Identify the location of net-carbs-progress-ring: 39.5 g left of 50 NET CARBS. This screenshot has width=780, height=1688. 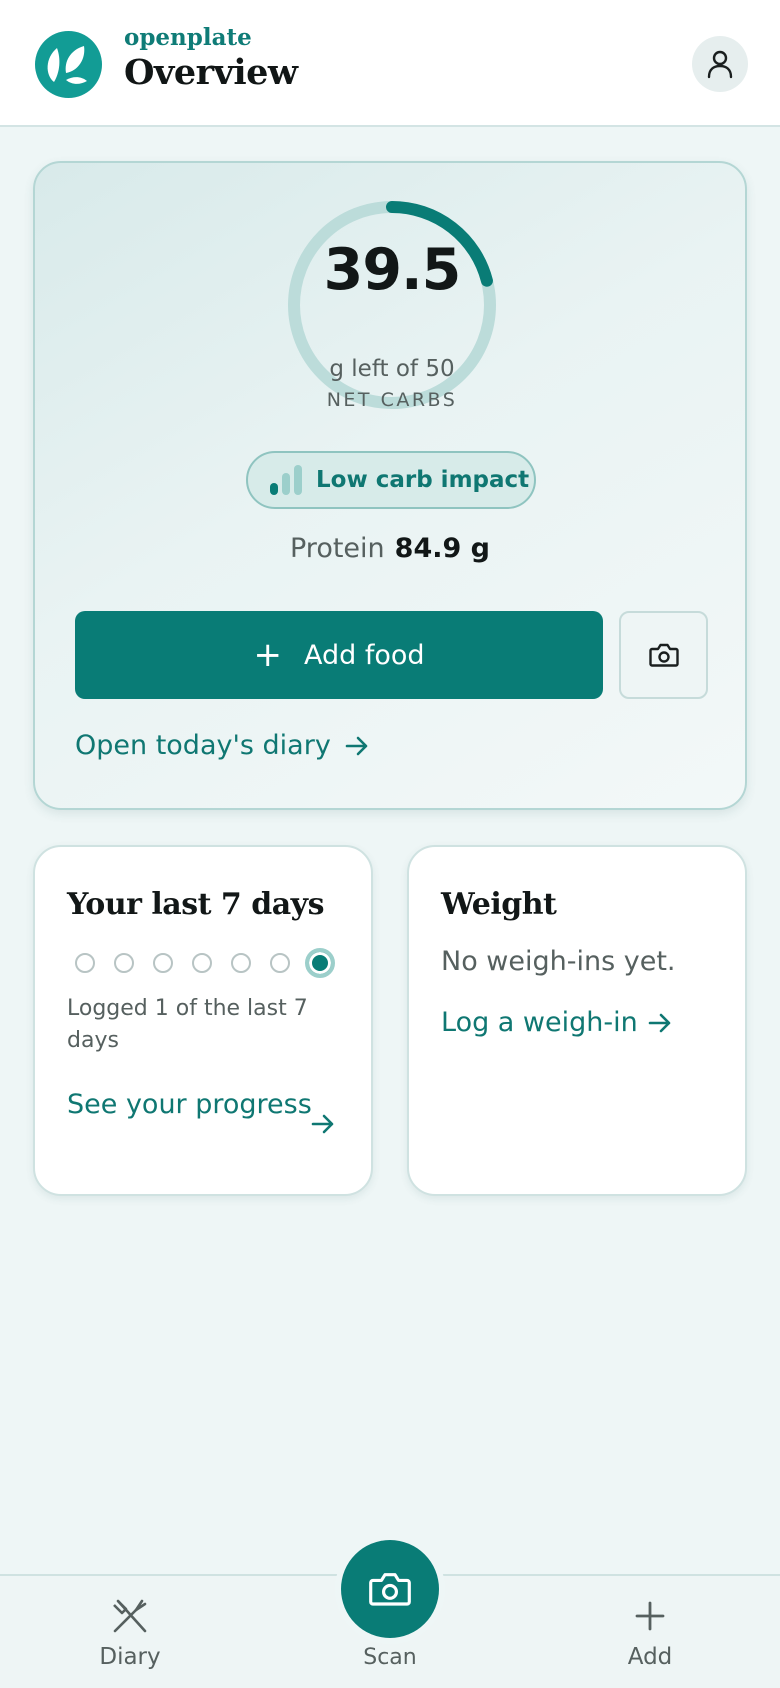
(392, 305).